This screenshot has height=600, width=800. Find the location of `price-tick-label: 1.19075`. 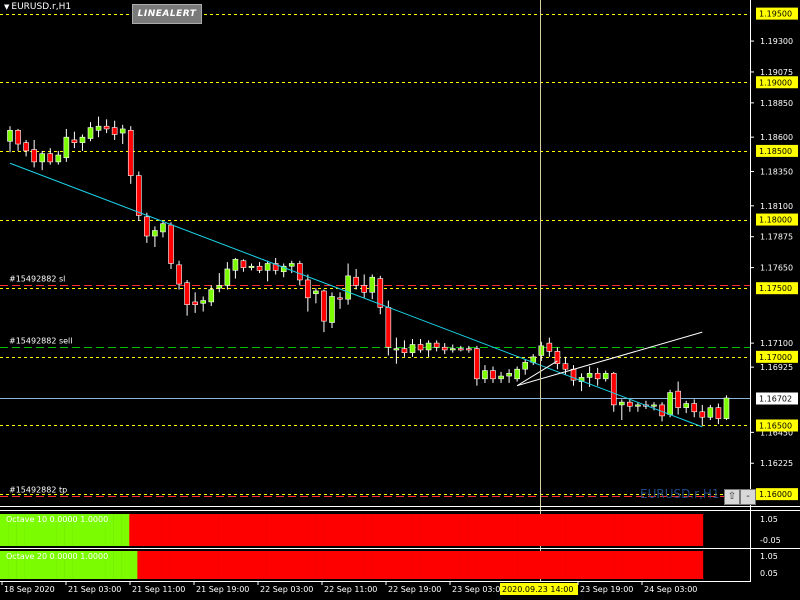

price-tick-label: 1.19075 is located at coordinates (776, 72).